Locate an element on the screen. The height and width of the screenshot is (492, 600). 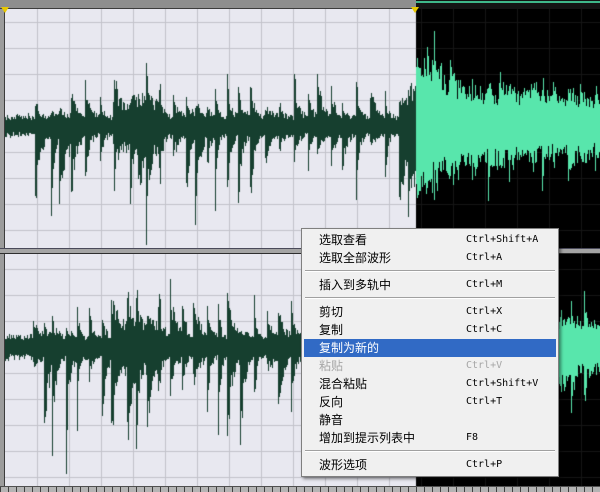
menu-item-shortcut: Ctrl+M is located at coordinates (484, 284).